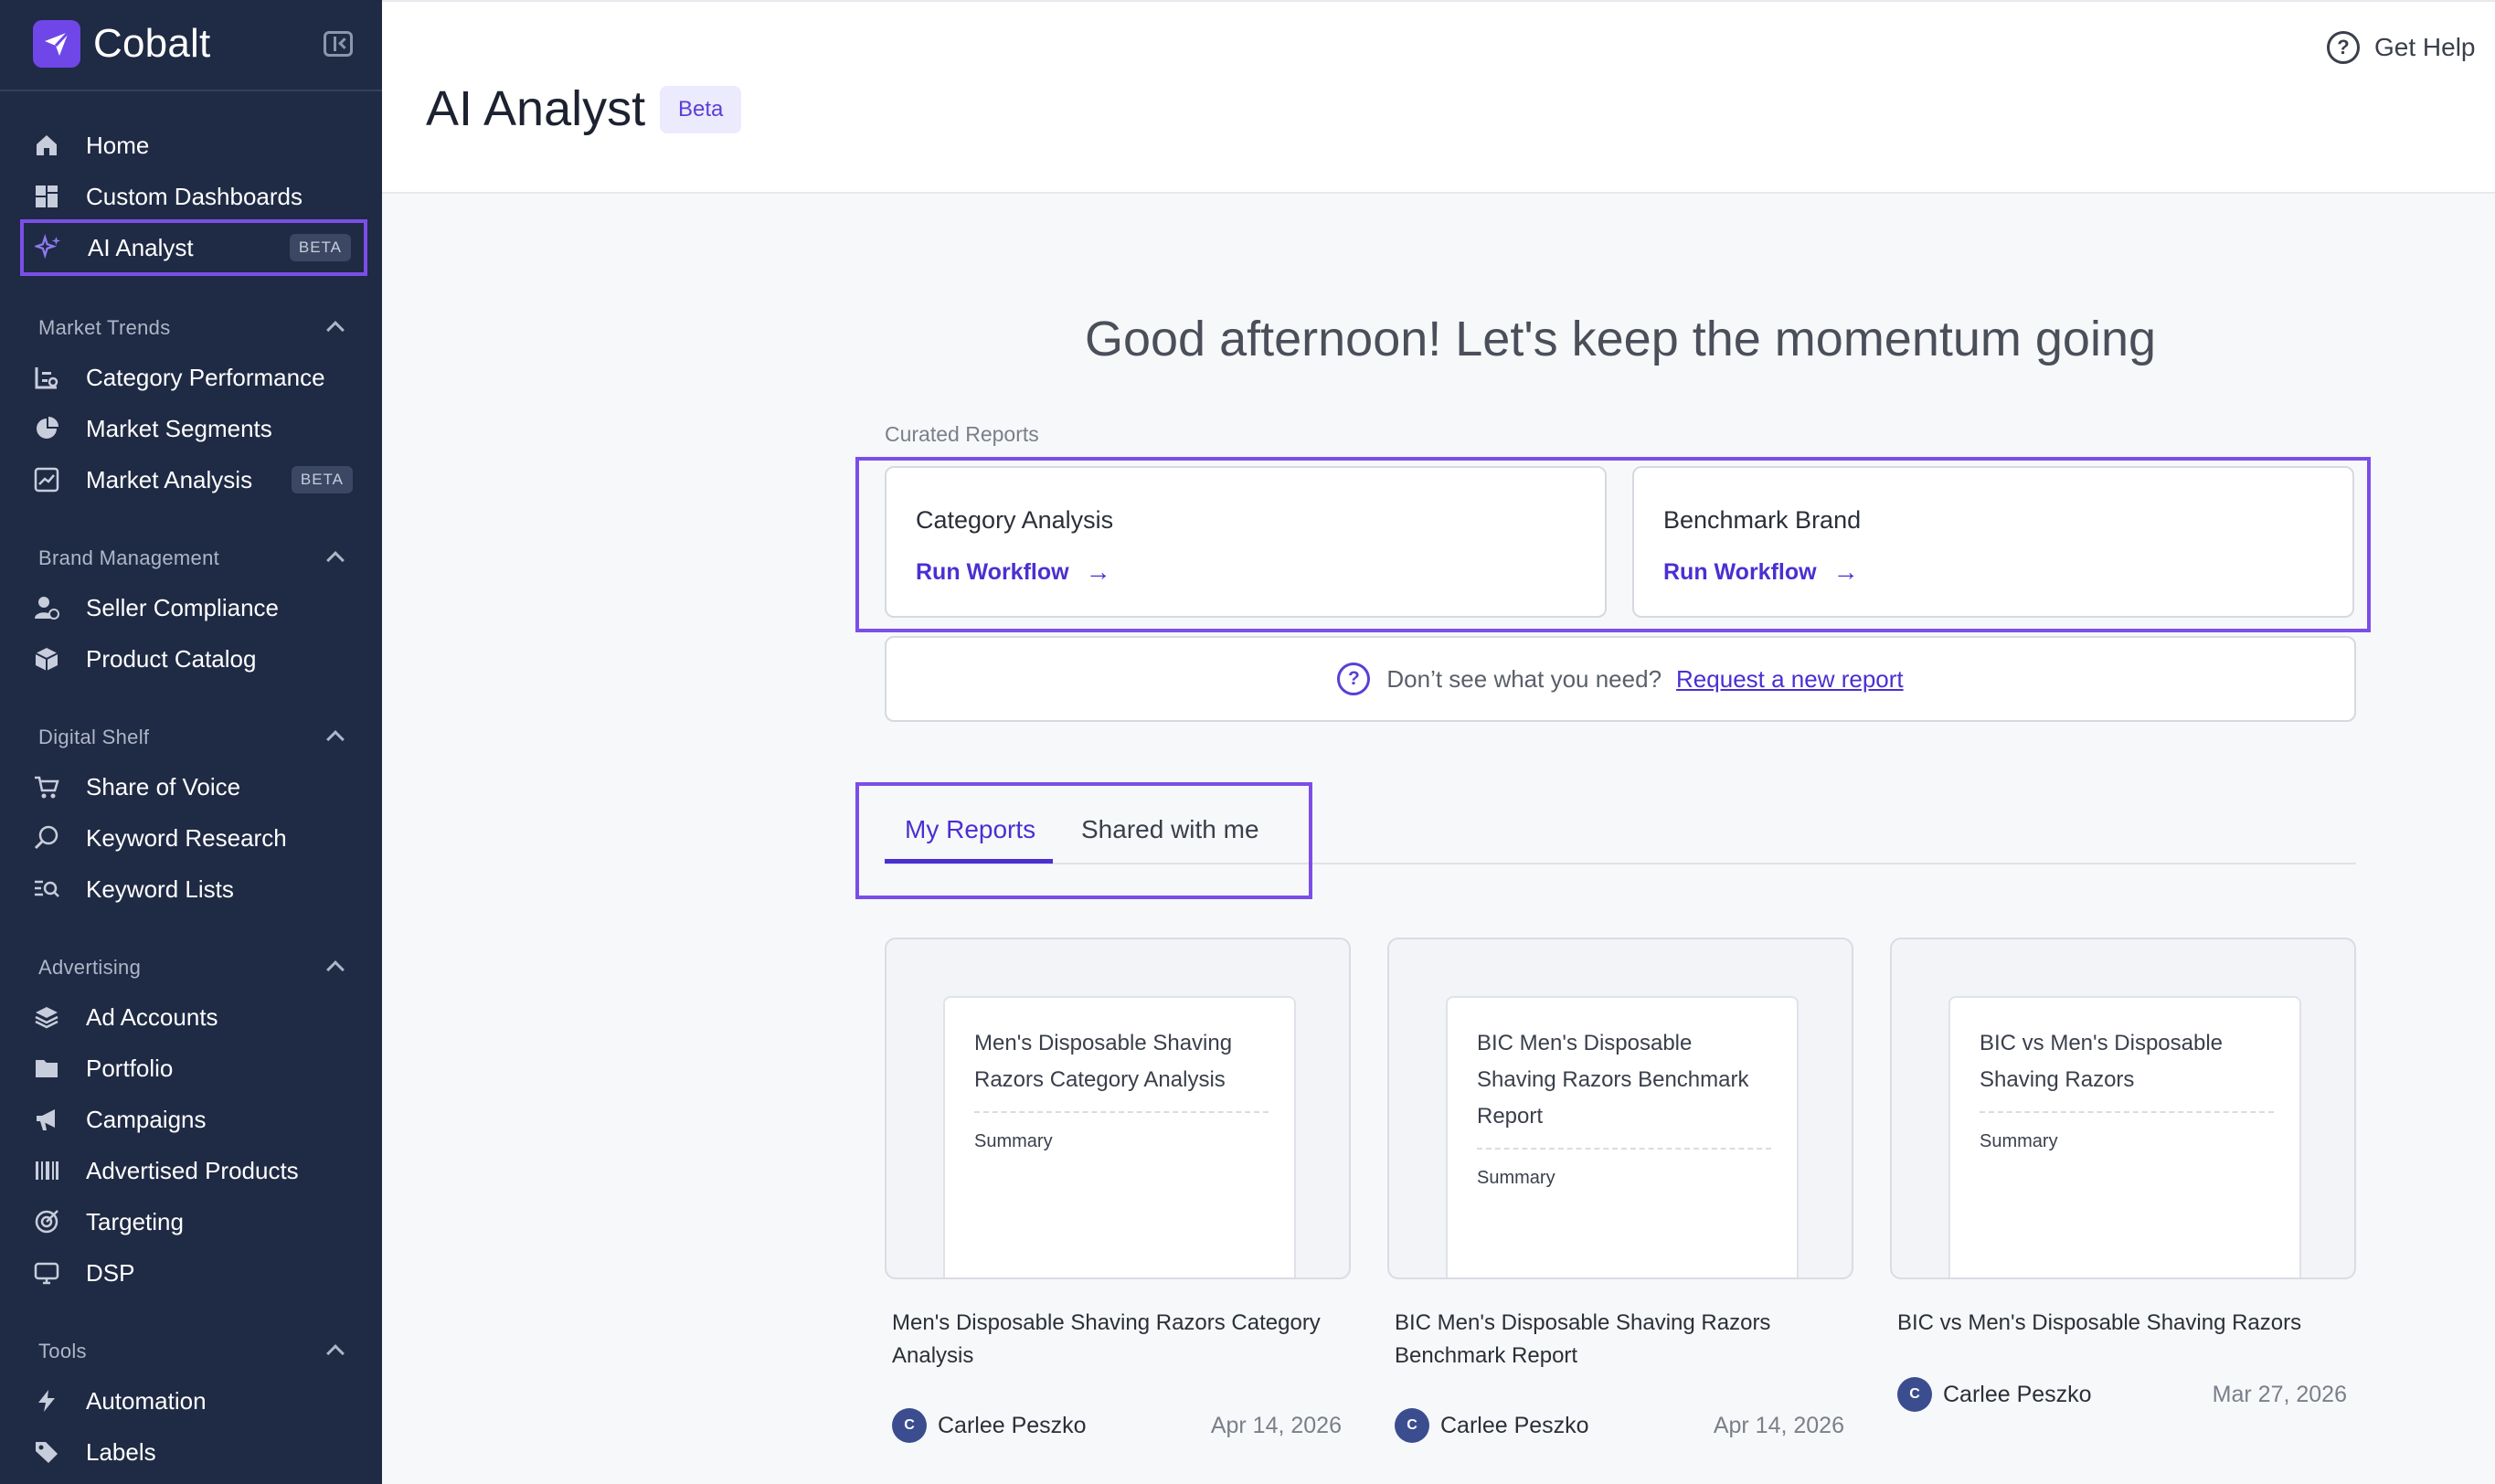 The image size is (2495, 1484). What do you see at coordinates (144, 659) in the screenshot?
I see `sidebar-item-product-catalog: Product Catalog` at bounding box center [144, 659].